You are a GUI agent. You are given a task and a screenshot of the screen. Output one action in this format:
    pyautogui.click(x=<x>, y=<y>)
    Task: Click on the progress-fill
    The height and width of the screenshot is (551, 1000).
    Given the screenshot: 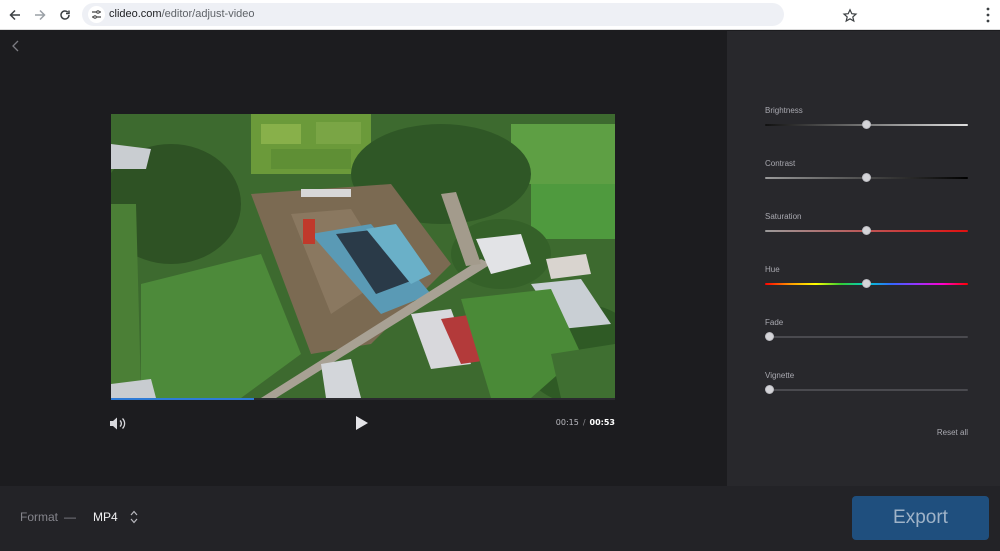 What is the action you would take?
    pyautogui.click(x=182, y=399)
    